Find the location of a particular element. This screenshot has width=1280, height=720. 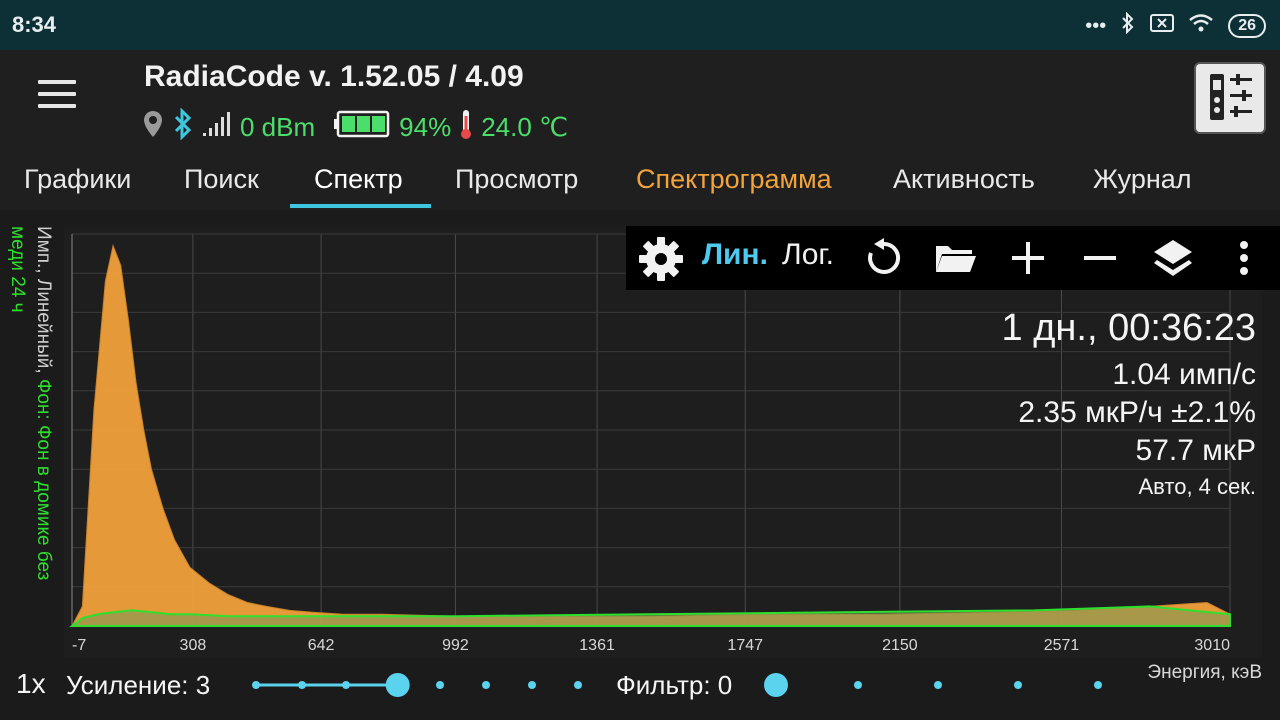

gain-label: Усиление: 3 is located at coordinates (138, 685).